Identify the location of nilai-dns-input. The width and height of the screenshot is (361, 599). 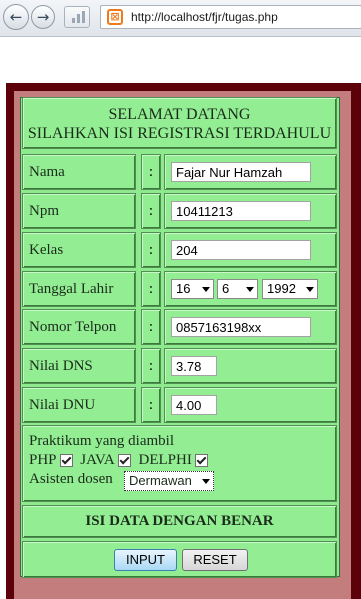
(194, 366).